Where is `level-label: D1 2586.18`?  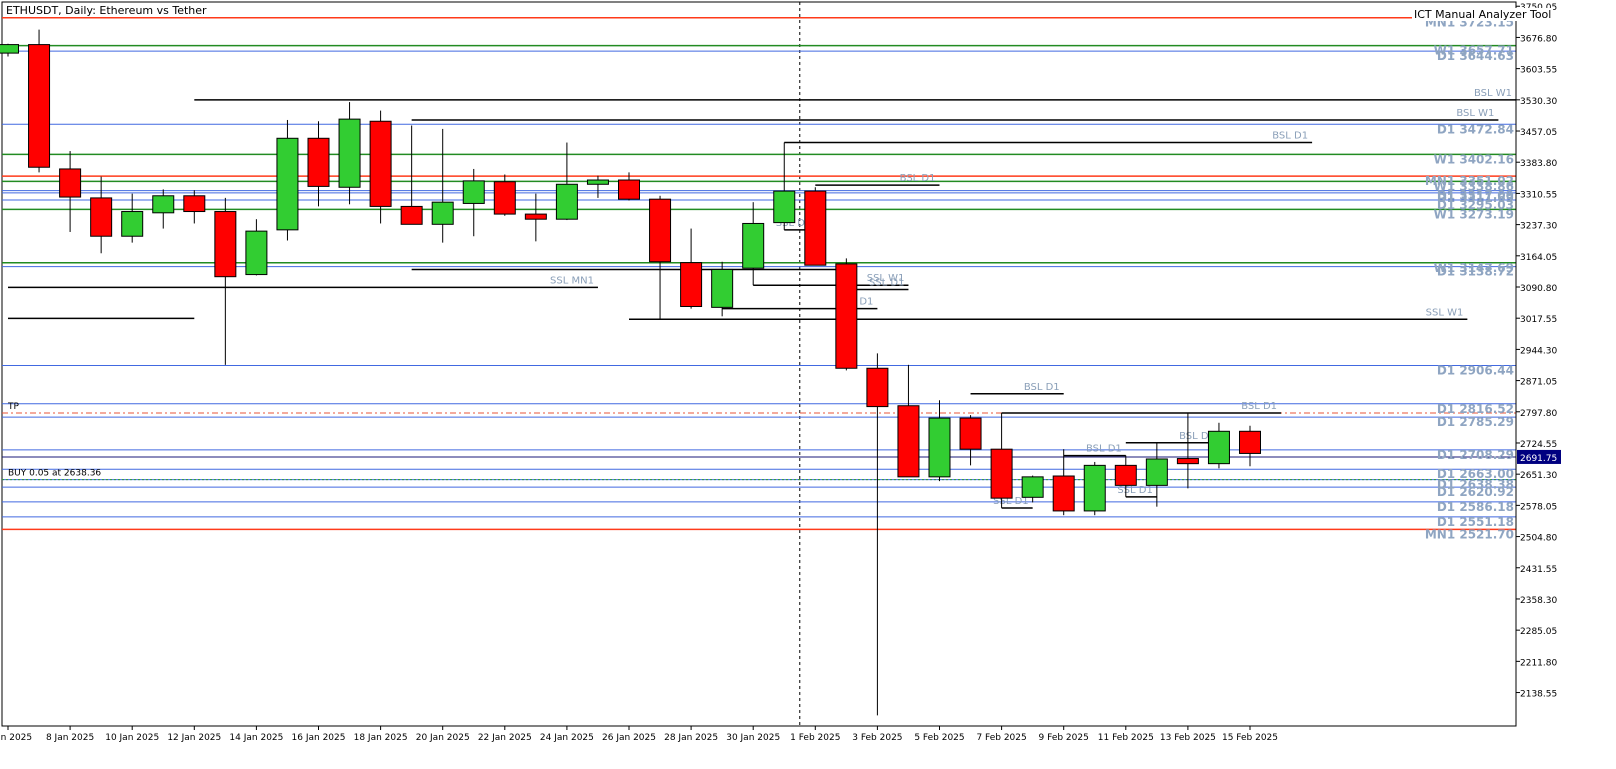 level-label: D1 2586.18 is located at coordinates (1475, 507).